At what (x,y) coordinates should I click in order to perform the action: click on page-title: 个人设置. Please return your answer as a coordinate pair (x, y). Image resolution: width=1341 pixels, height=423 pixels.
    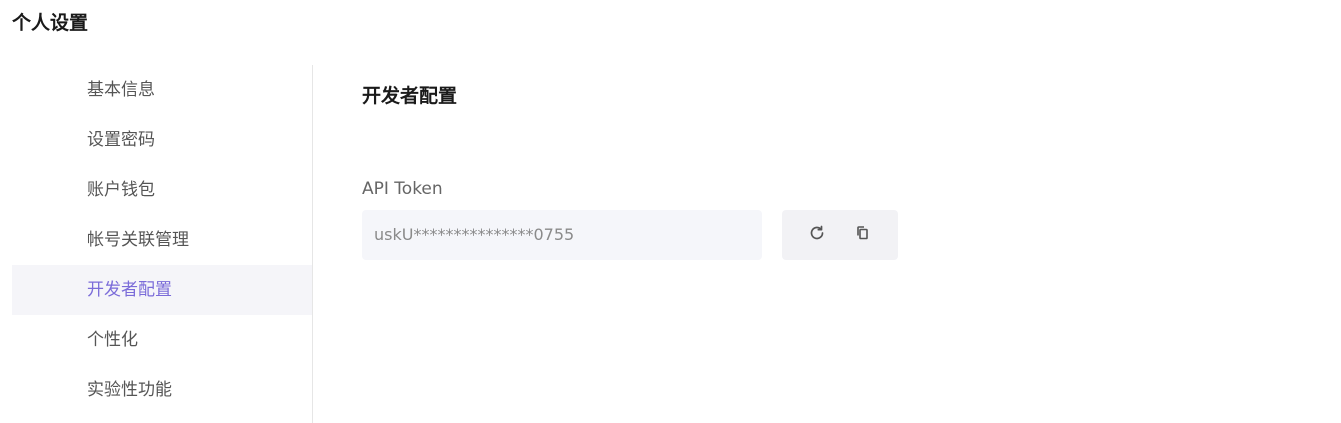
    Looking at the image, I should click on (50, 23).